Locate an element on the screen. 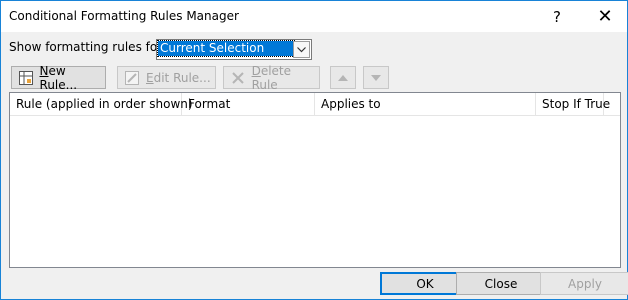 The image size is (628, 300). scope-select: Current Selection is located at coordinates (234, 49).